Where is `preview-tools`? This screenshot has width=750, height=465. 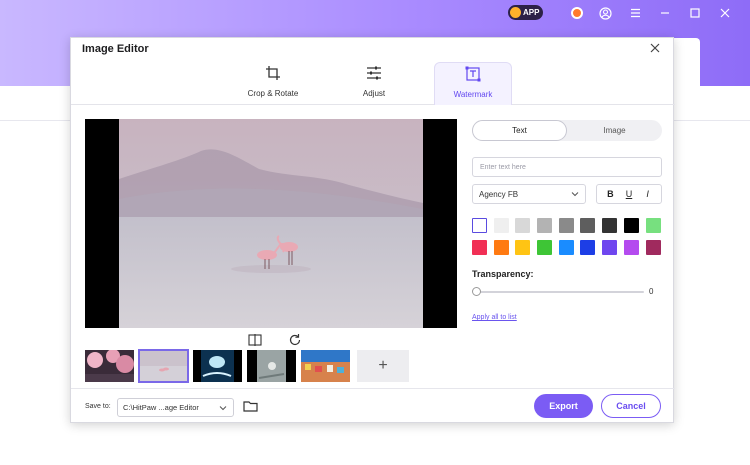 preview-tools is located at coordinates (275, 340).